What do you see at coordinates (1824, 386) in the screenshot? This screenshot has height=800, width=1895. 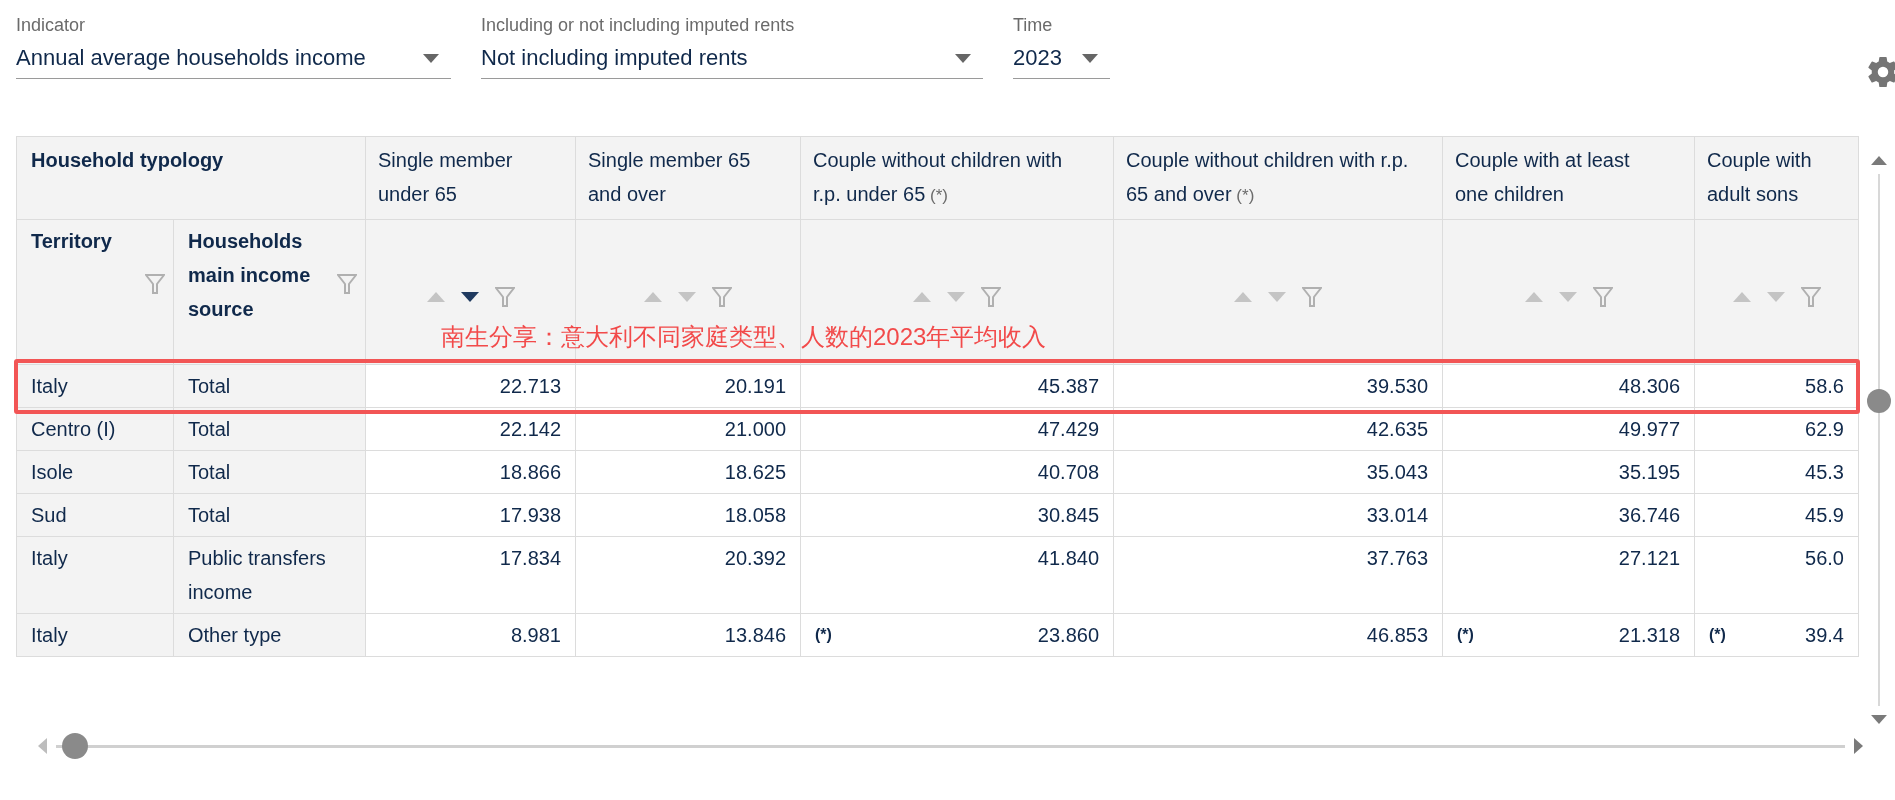 I see `table-cell-text: 58.6` at bounding box center [1824, 386].